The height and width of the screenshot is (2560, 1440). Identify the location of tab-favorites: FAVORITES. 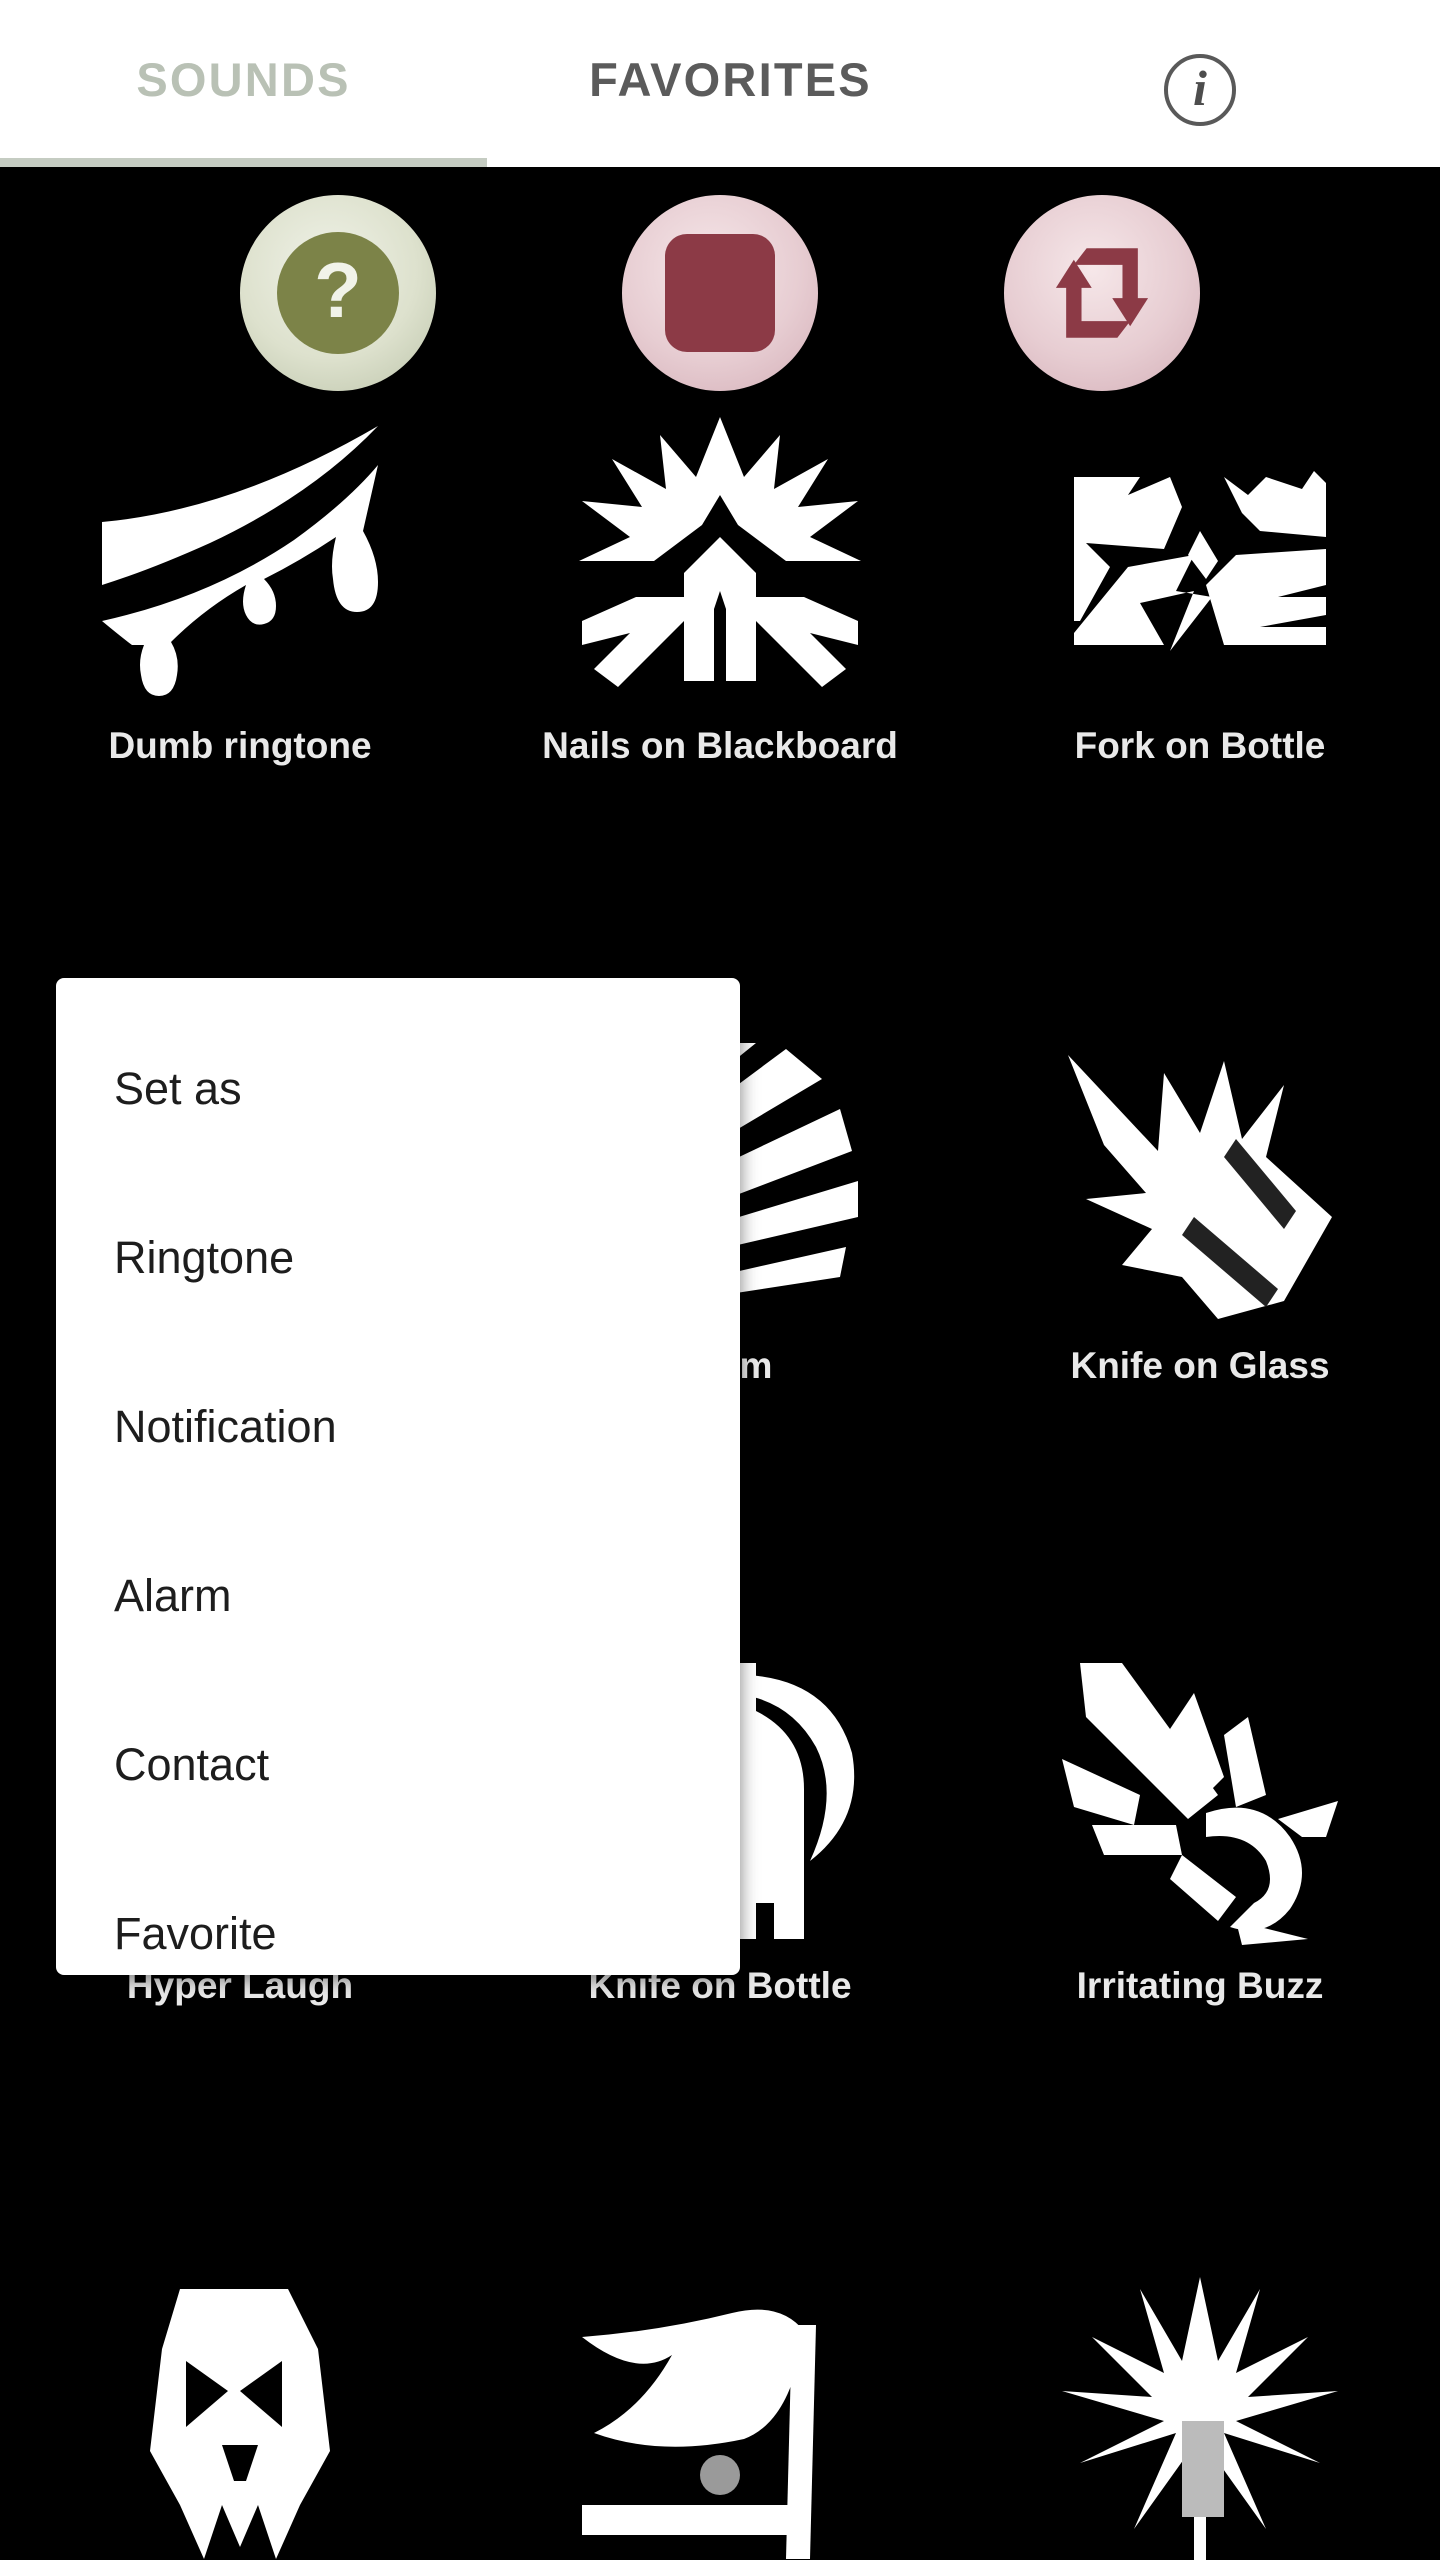
(730, 79).